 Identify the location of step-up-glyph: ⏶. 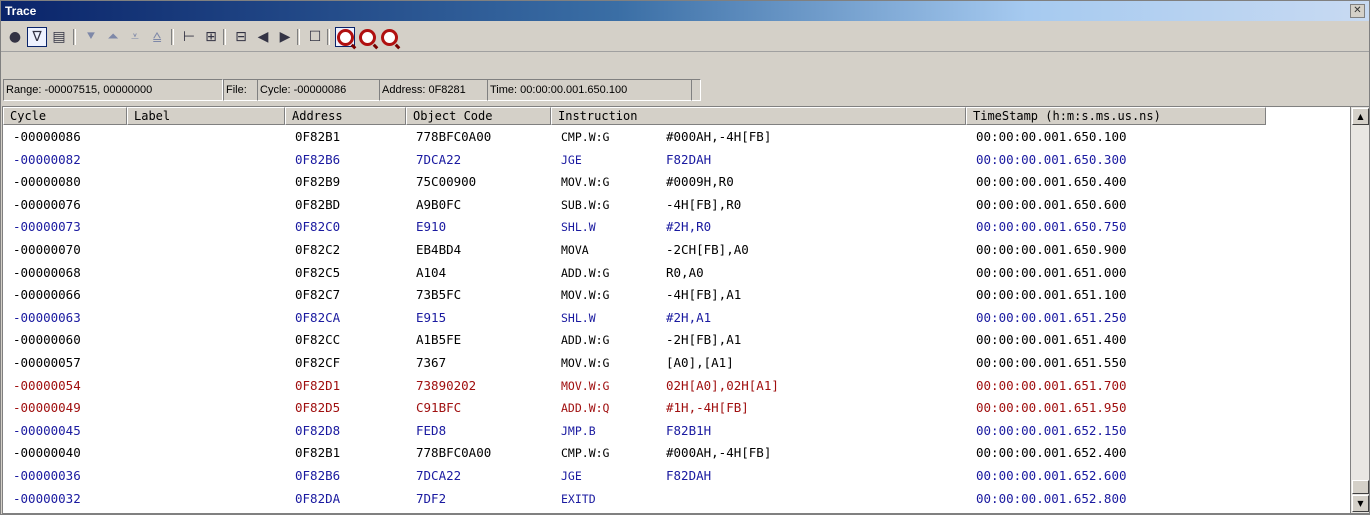
(113, 37).